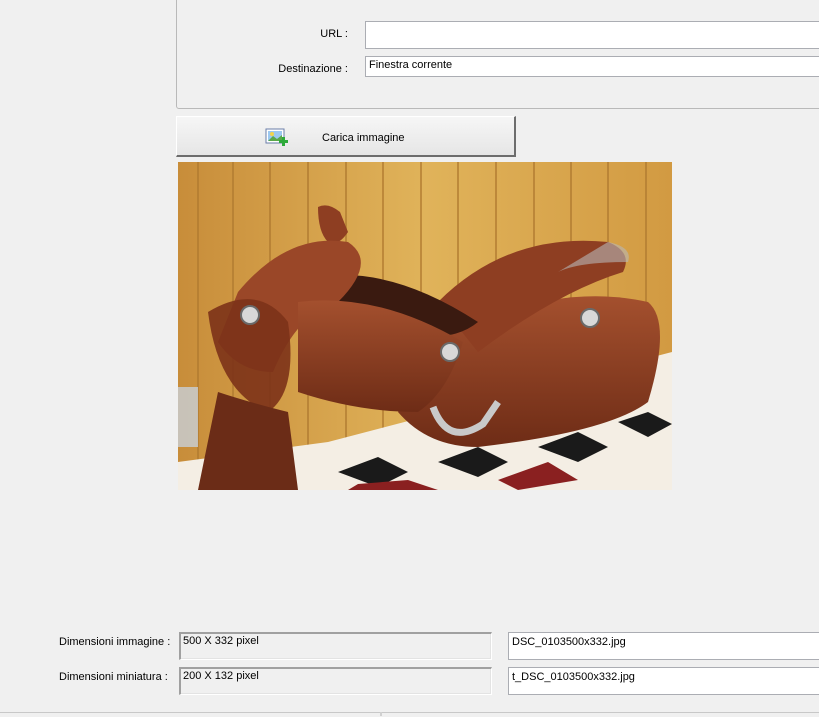  I want to click on image-add-icon, so click(277, 138).